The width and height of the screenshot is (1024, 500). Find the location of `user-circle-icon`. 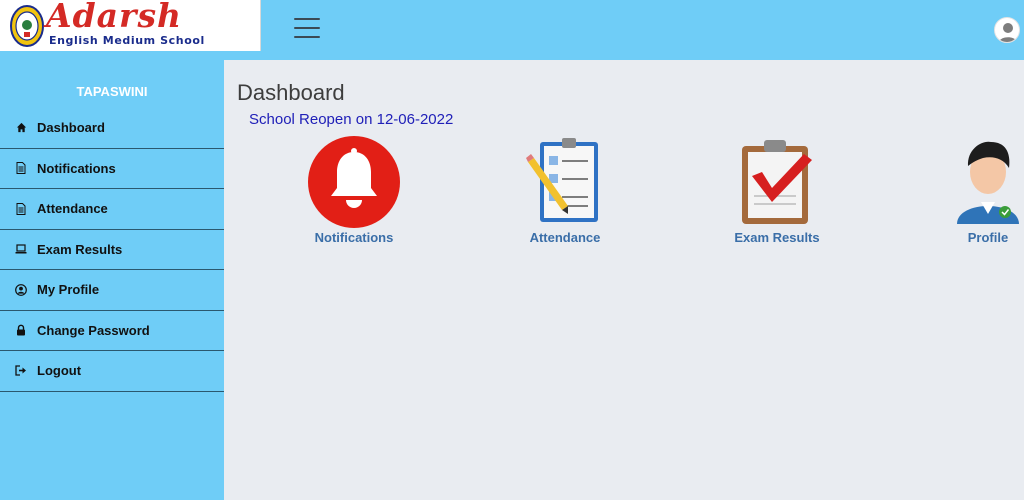

user-circle-icon is located at coordinates (21, 289).